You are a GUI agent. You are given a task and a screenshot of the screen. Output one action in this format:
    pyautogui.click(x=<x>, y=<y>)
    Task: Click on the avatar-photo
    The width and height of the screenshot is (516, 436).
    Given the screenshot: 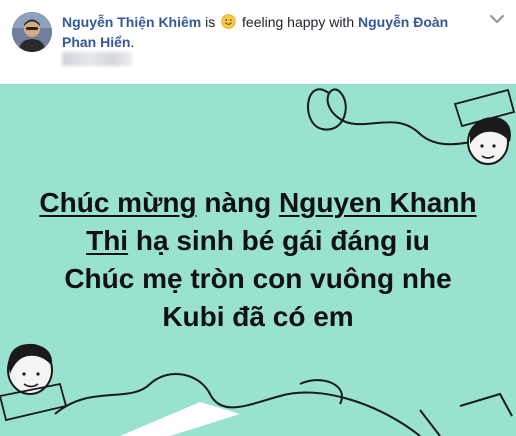 What is the action you would take?
    pyautogui.click(x=32, y=32)
    